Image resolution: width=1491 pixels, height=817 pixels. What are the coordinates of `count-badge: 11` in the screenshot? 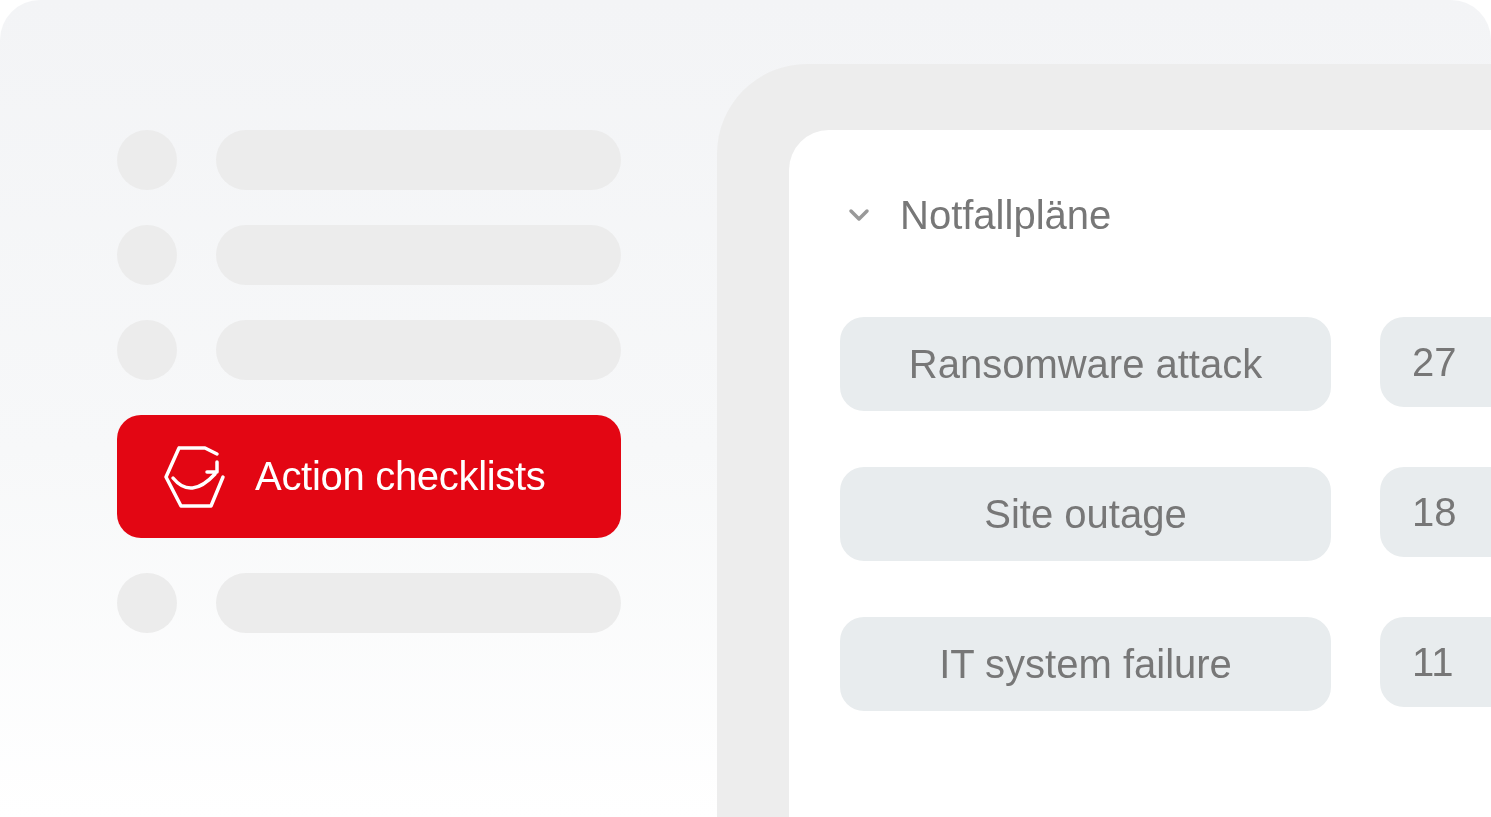 It's located at (1435, 662).